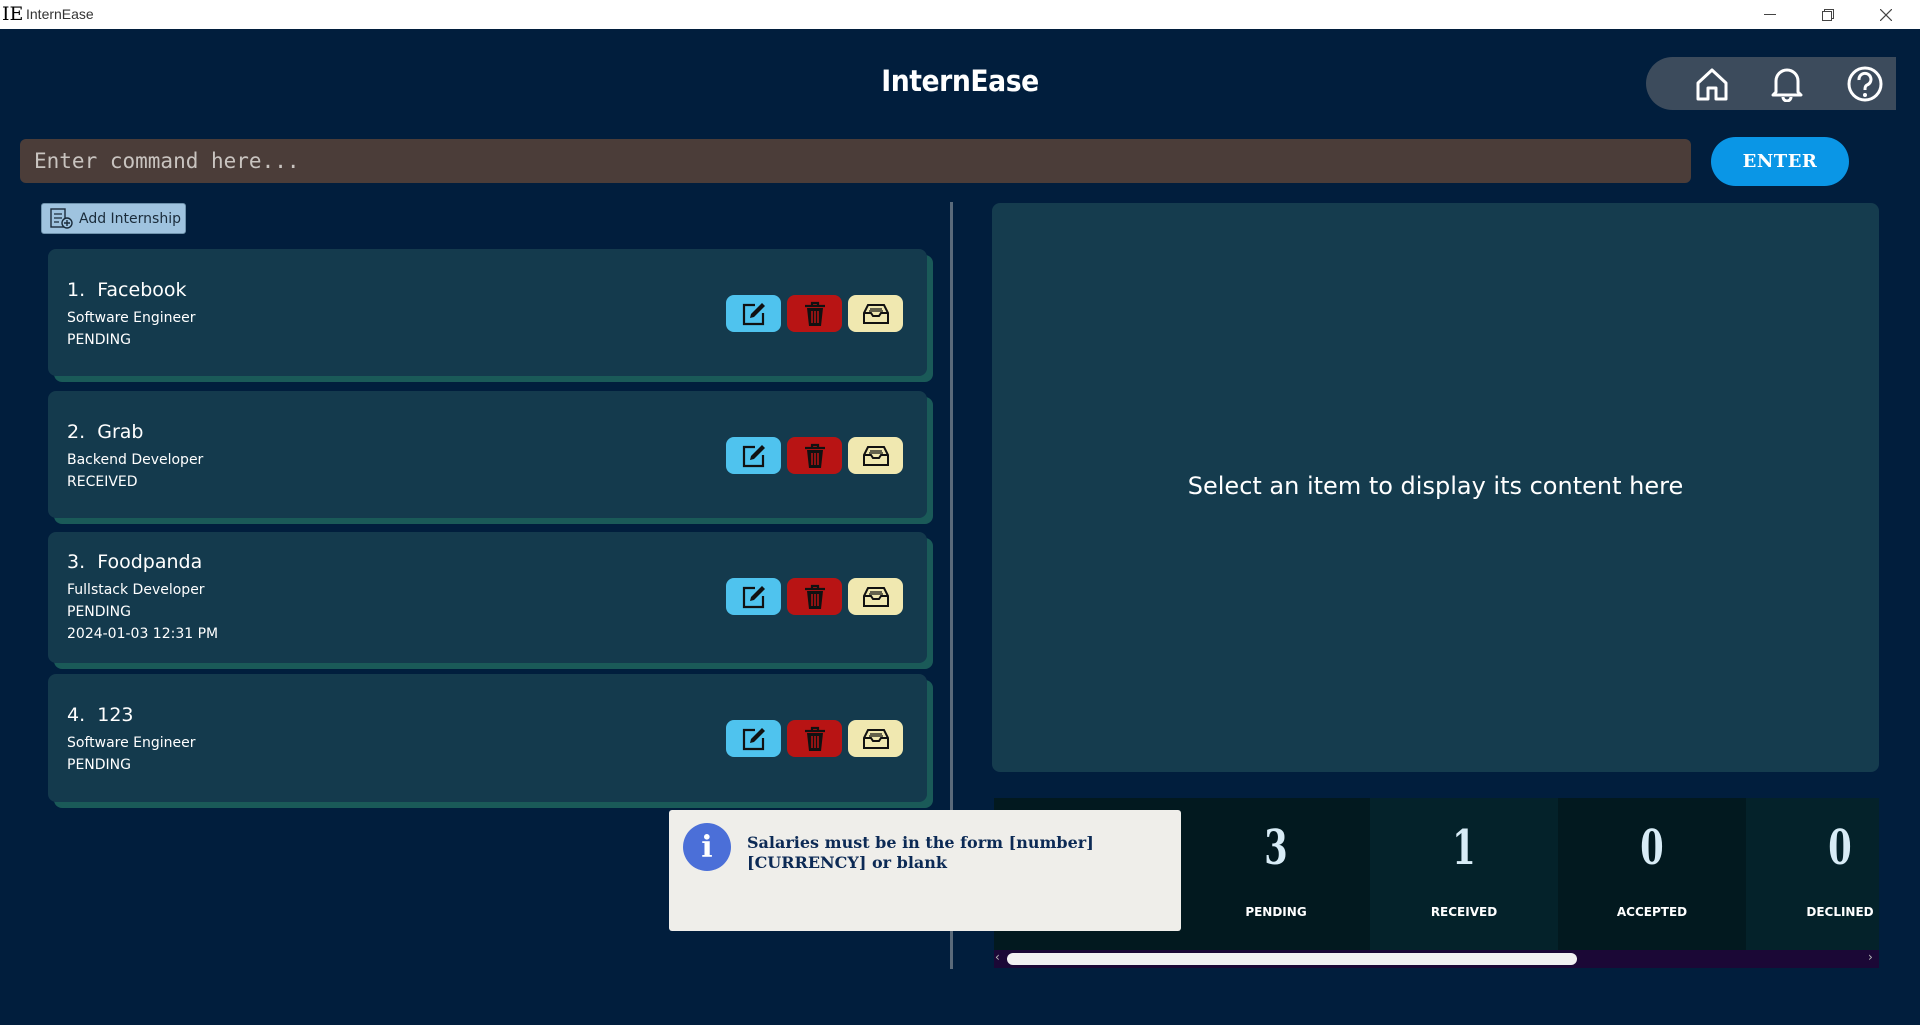 The width and height of the screenshot is (1920, 1025). I want to click on stat-label: DECLINED, so click(1840, 912).